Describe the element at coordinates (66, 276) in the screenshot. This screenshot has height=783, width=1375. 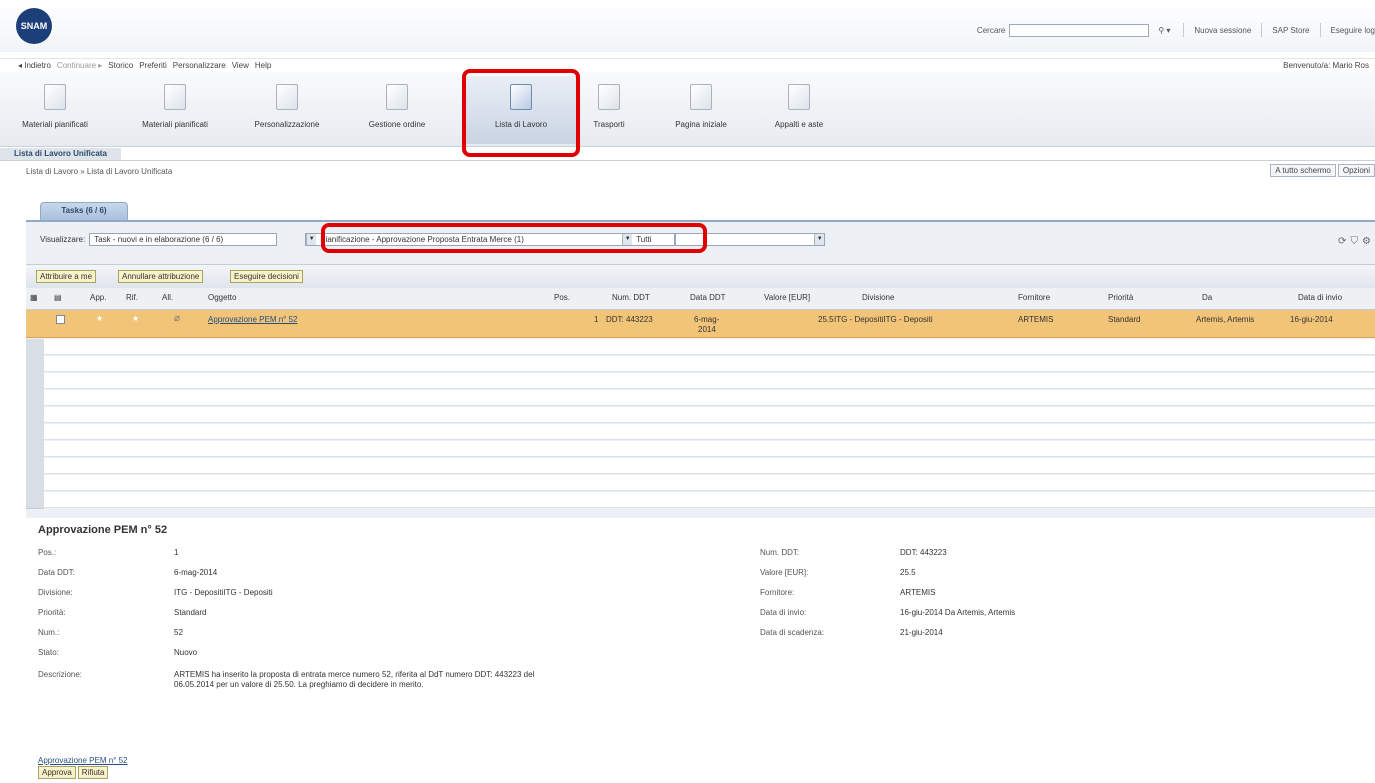
I see `assign-to-me-button: Attribuire a me` at that location.